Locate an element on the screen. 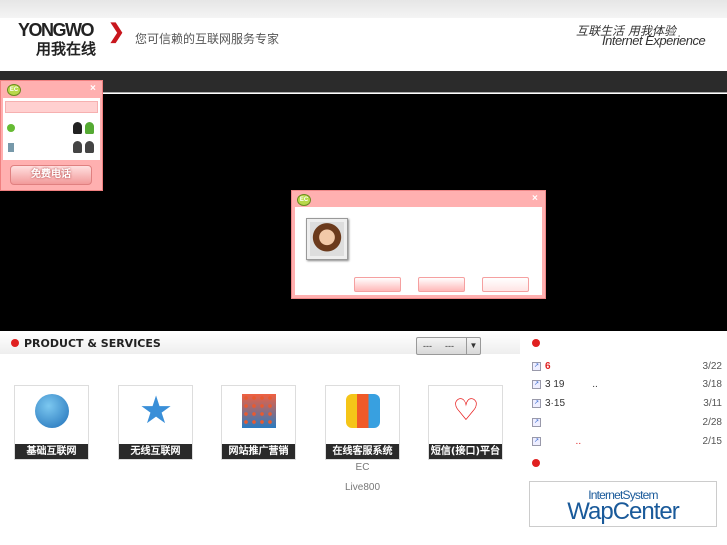 The image size is (727, 545). product-online-service: 在线客服系统 is located at coordinates (362, 422).